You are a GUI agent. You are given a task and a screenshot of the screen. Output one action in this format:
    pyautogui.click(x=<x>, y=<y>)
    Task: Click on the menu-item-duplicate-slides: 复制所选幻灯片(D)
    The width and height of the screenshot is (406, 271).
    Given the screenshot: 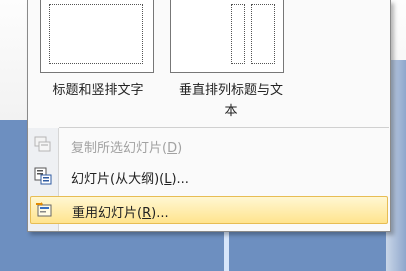 What is the action you would take?
    pyautogui.click(x=209, y=145)
    